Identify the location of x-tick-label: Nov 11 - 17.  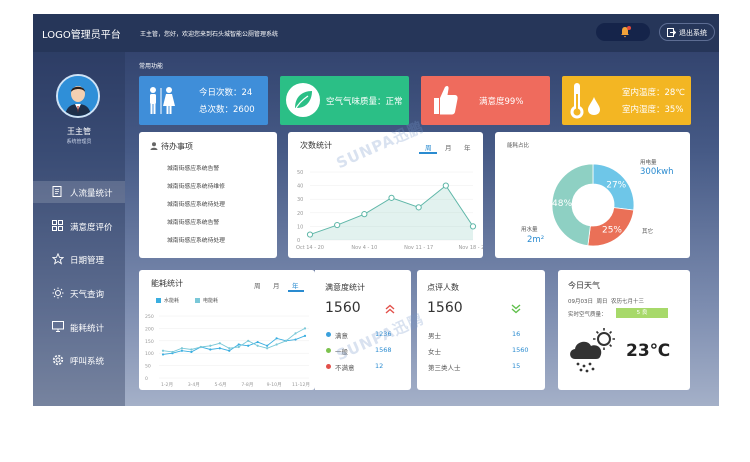
(418, 248).